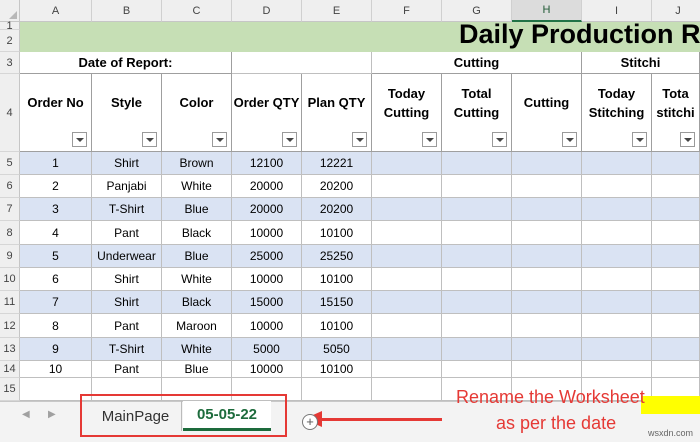 This screenshot has width=700, height=442. Describe the element at coordinates (52, 414) in the screenshot. I see `next-sheet-icon: ▶` at that location.